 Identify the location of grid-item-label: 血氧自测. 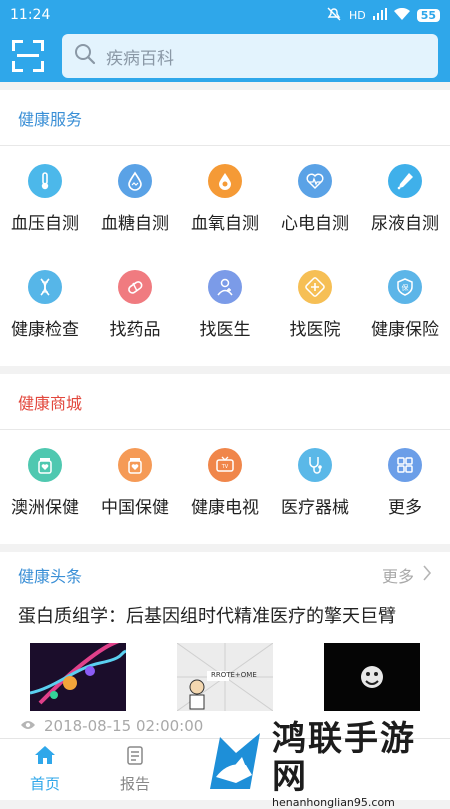
(225, 224).